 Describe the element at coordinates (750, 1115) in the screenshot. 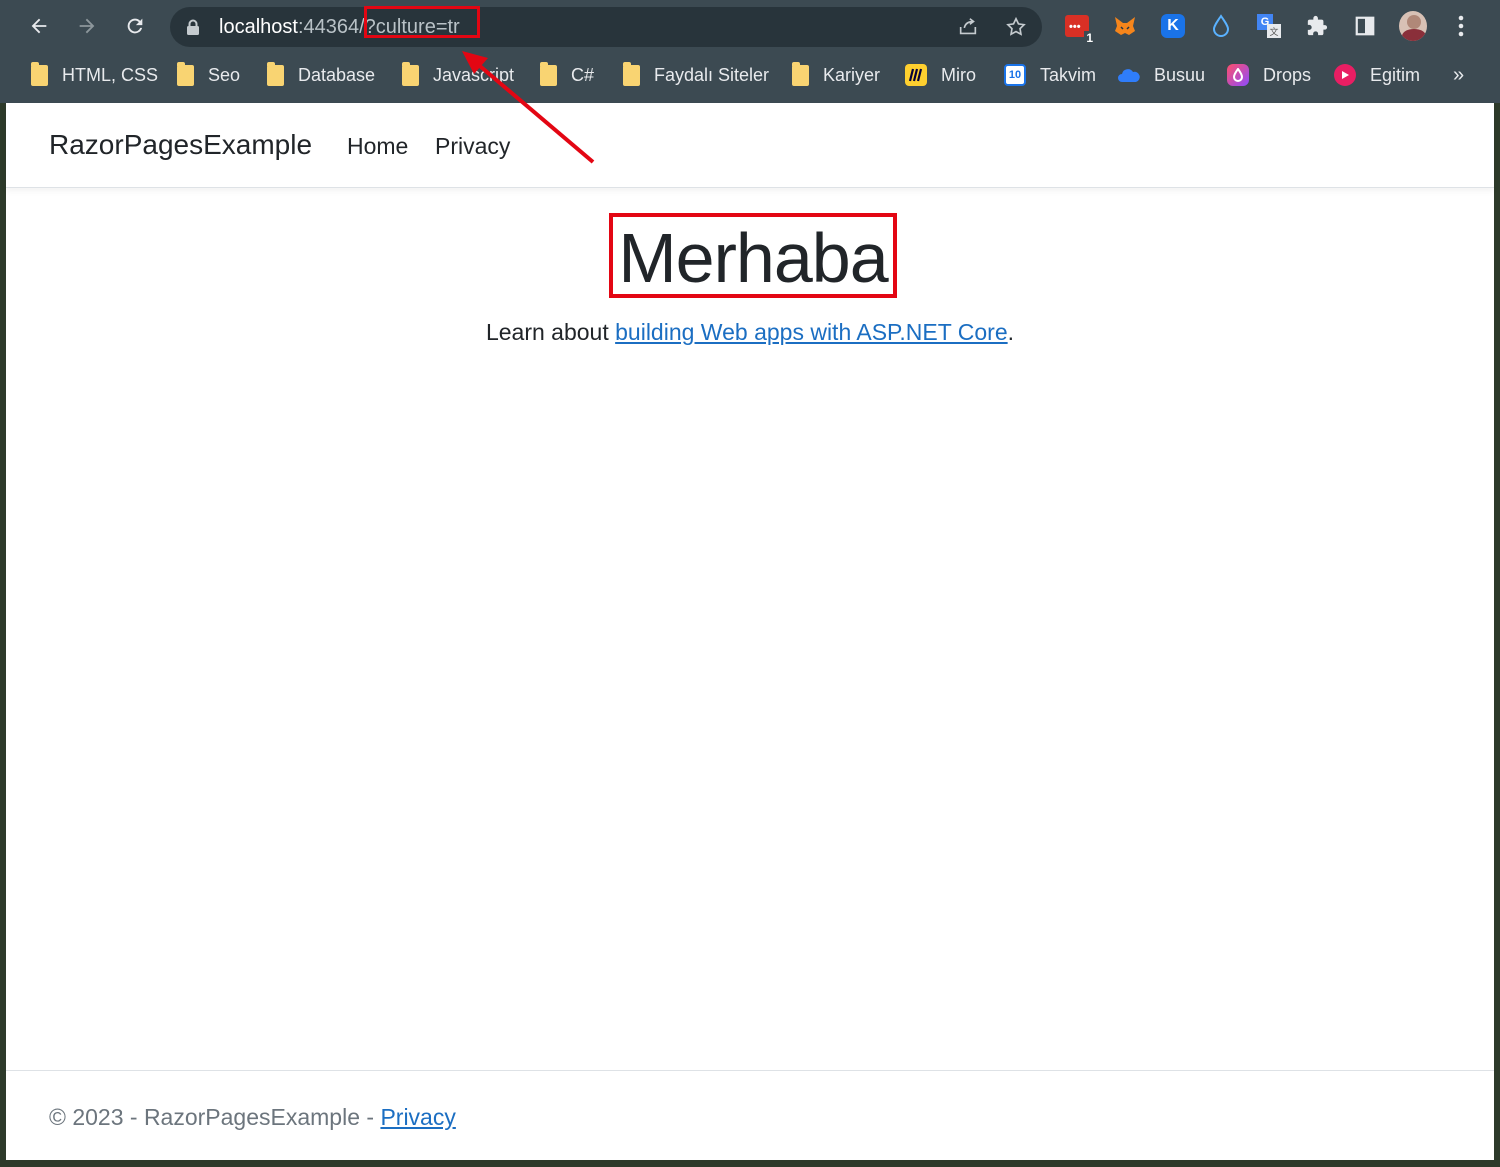

I see `site-footer: © 2023 - RazorPagesExample - Privacy` at that location.